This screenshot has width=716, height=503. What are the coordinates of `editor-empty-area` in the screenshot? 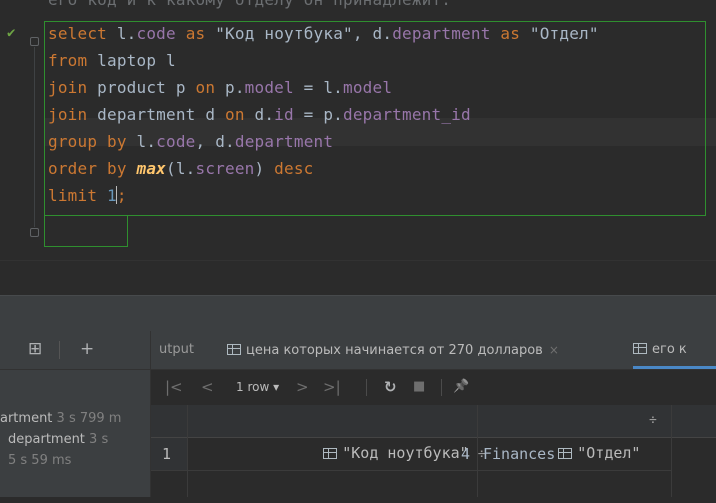 It's located at (358, 278).